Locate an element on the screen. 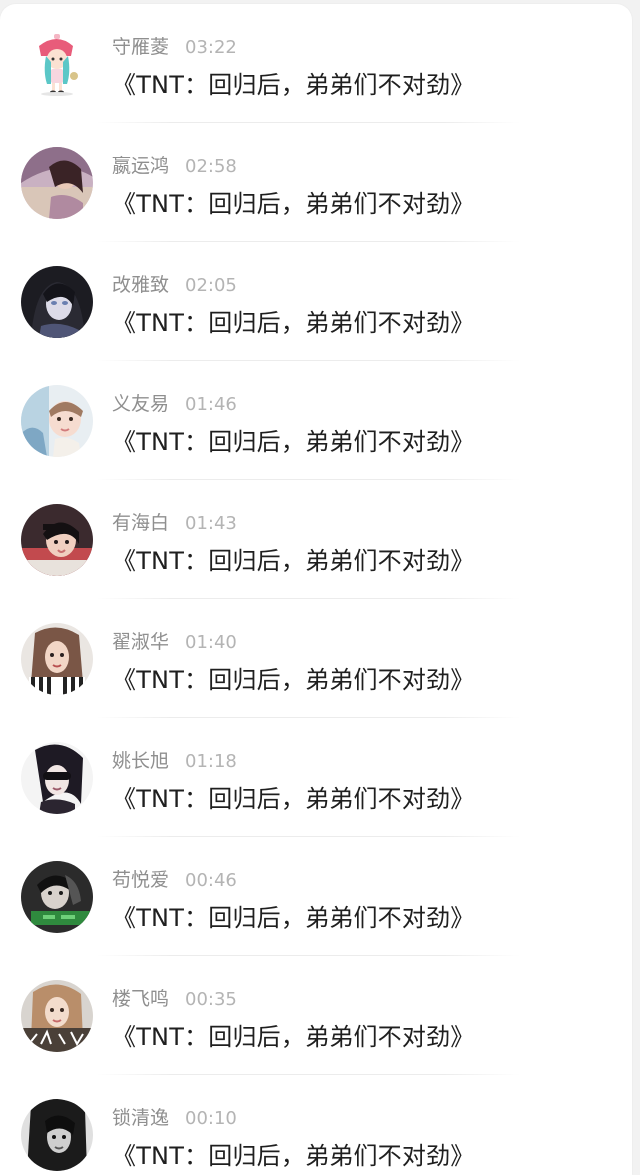  list-item: 苟悦爱 00:46 《TNT：回归后，弟弟们不对劲》 is located at coordinates (316, 896).